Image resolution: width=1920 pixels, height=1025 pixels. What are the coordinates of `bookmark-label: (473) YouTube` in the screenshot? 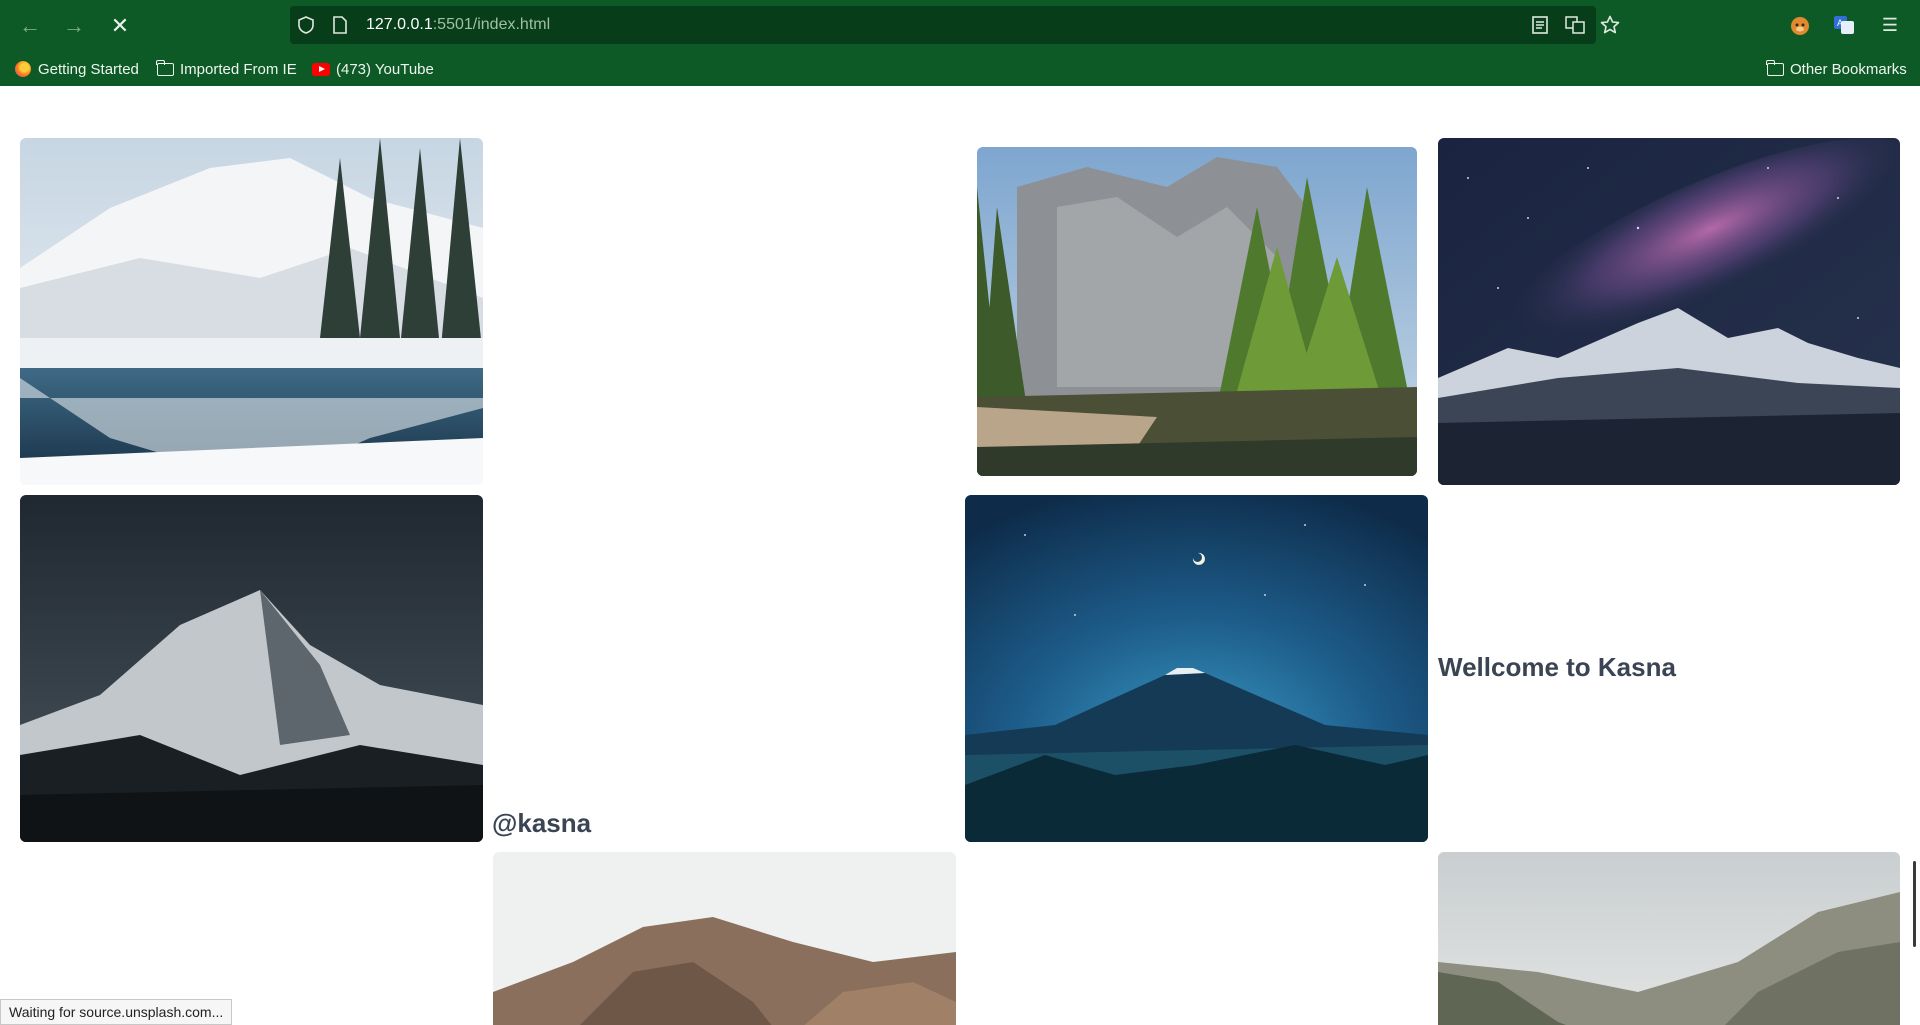 It's located at (385, 69).